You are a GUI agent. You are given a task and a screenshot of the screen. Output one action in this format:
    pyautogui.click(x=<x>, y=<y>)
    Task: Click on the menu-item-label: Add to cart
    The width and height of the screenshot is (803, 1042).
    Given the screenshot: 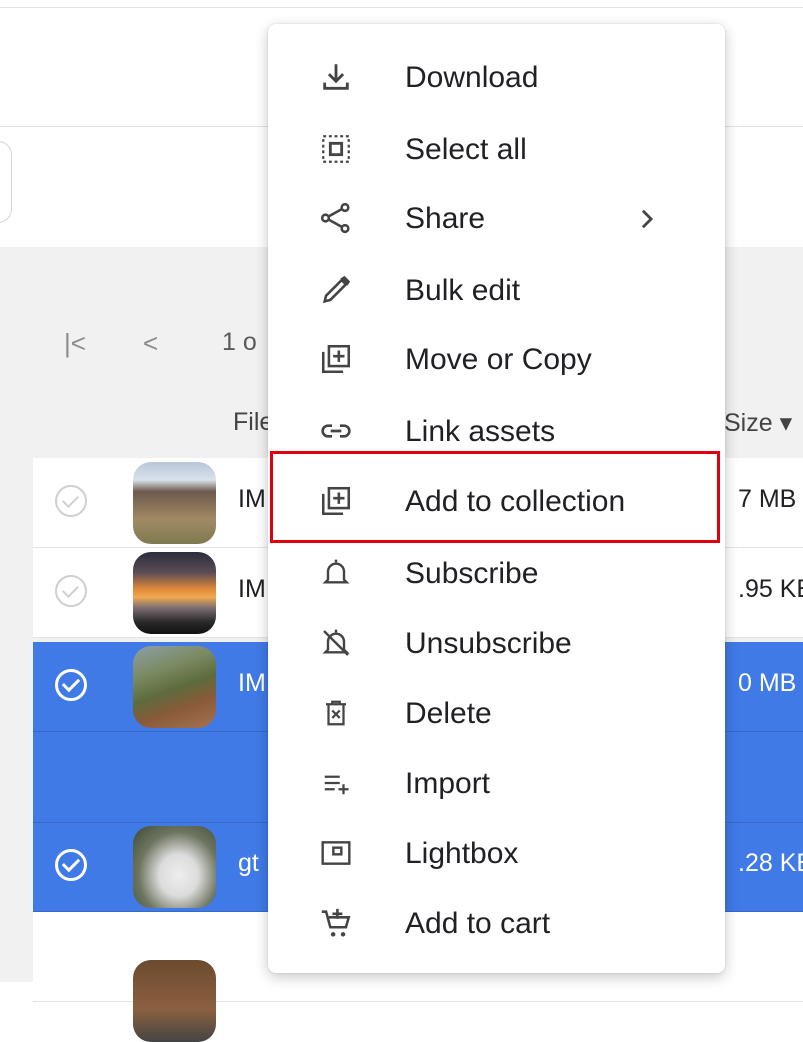 What is the action you would take?
    pyautogui.click(x=478, y=923)
    